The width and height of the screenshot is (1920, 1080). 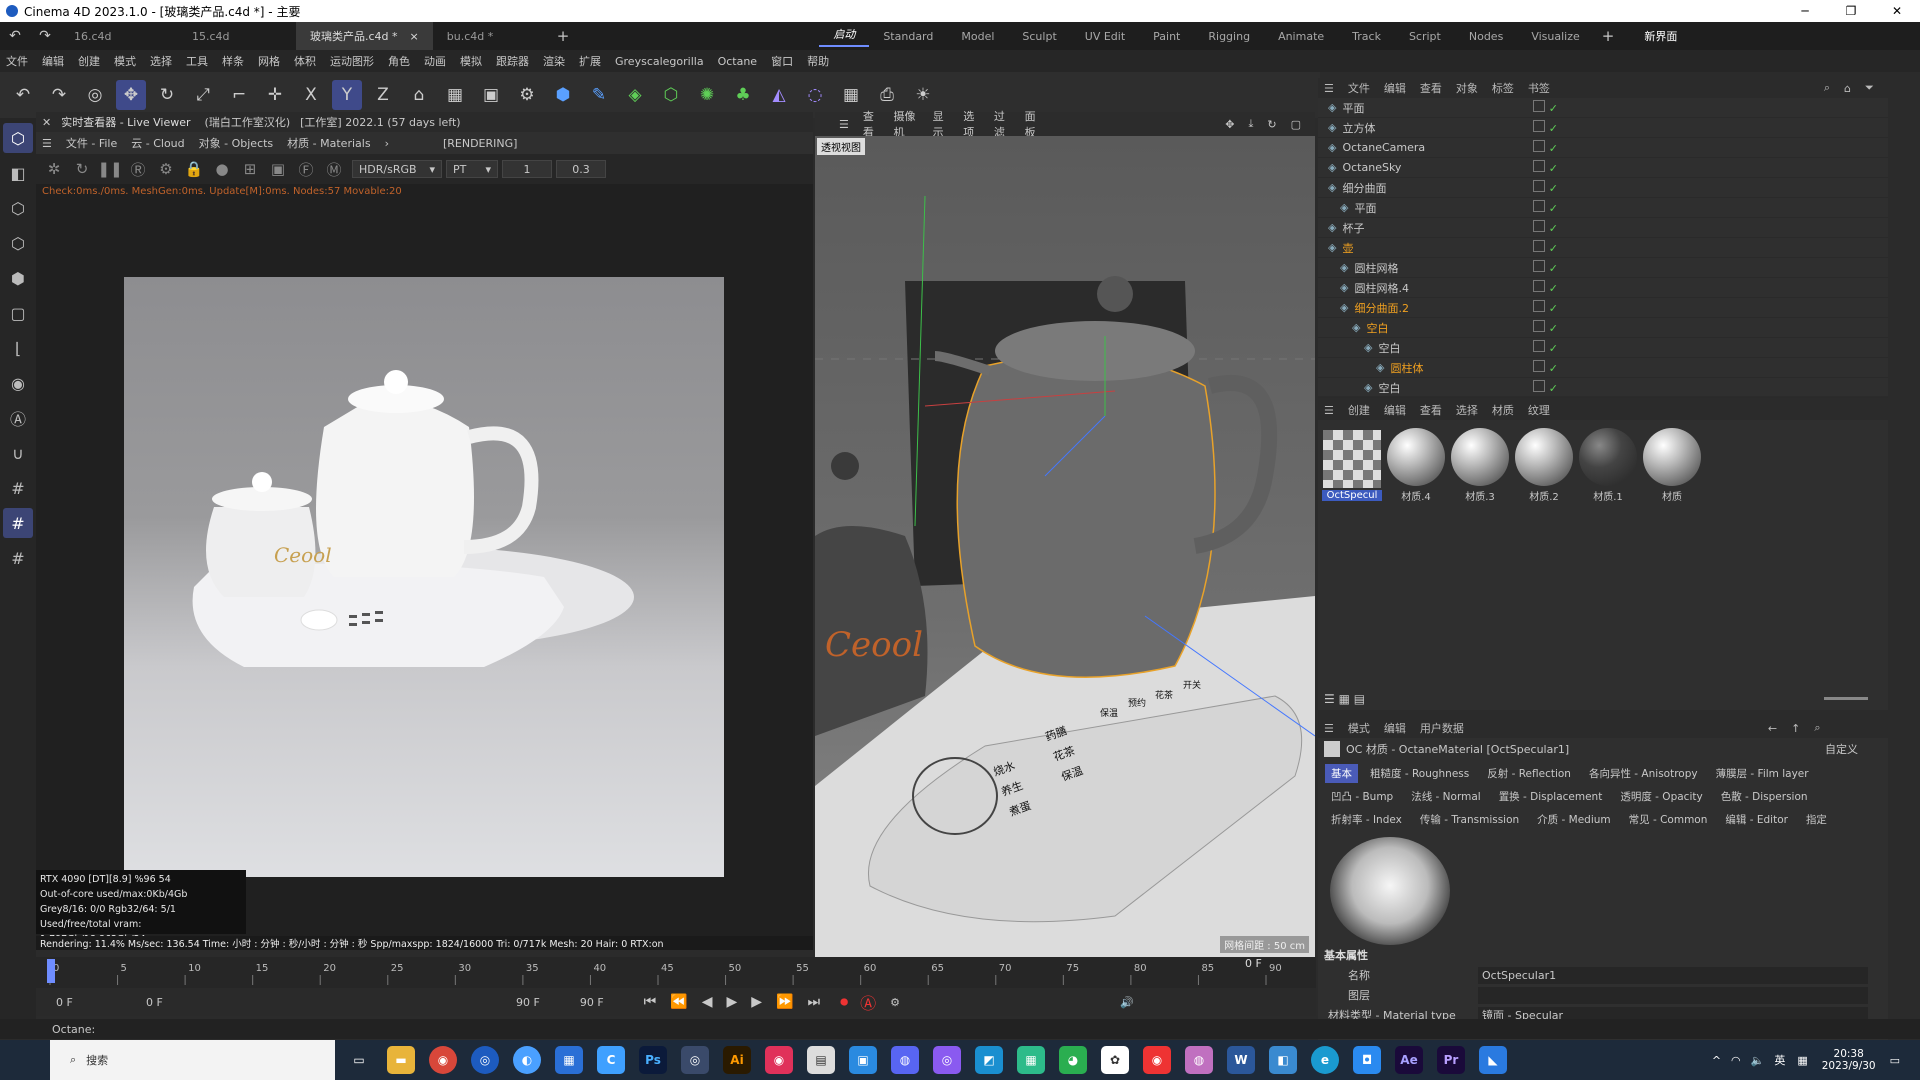 I want to click on layout-tab: Standard, so click(x=908, y=36).